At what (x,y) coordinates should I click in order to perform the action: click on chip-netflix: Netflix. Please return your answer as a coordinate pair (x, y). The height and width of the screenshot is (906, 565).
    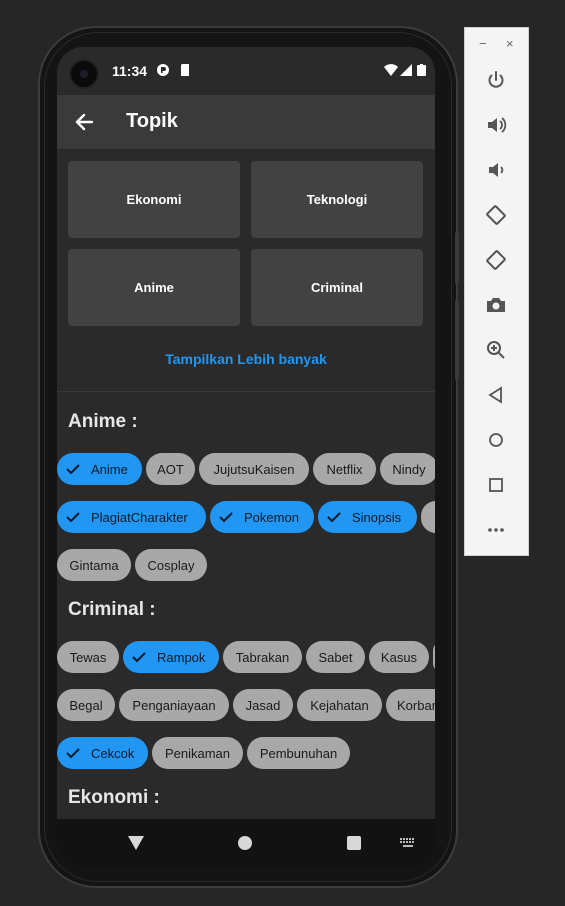
    Looking at the image, I should click on (344, 469).